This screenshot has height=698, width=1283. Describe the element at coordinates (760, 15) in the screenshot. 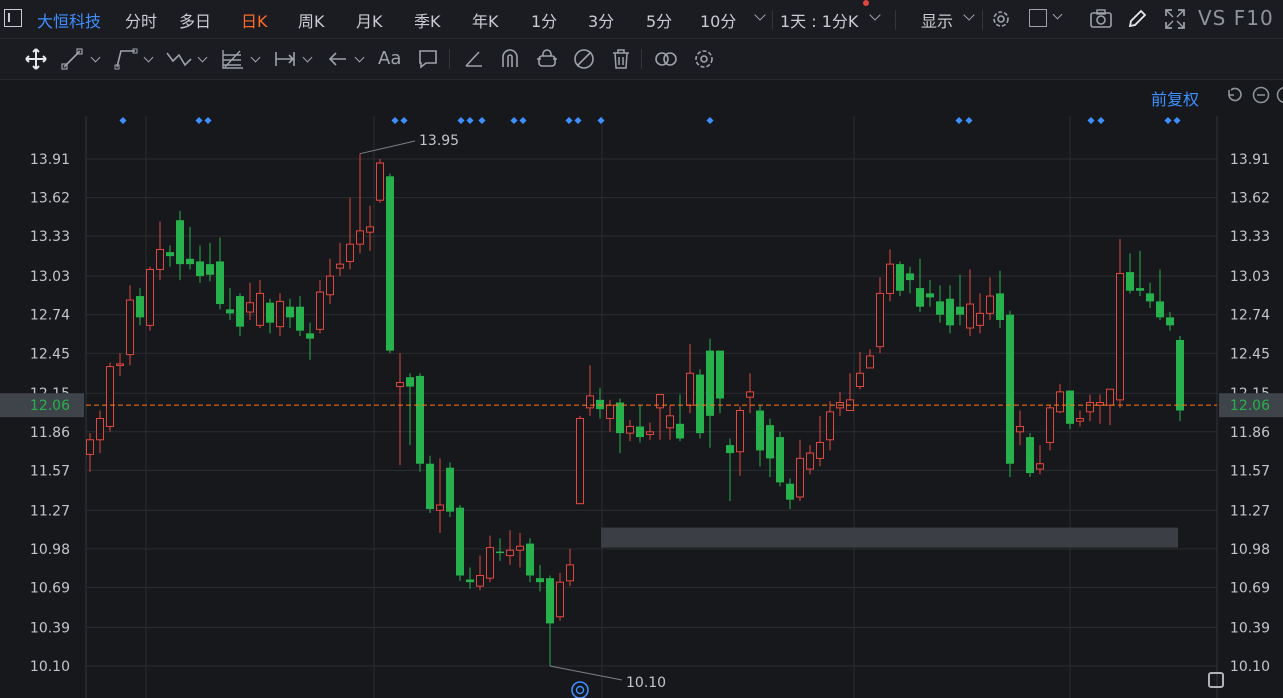

I see `chevron-down-icon` at that location.